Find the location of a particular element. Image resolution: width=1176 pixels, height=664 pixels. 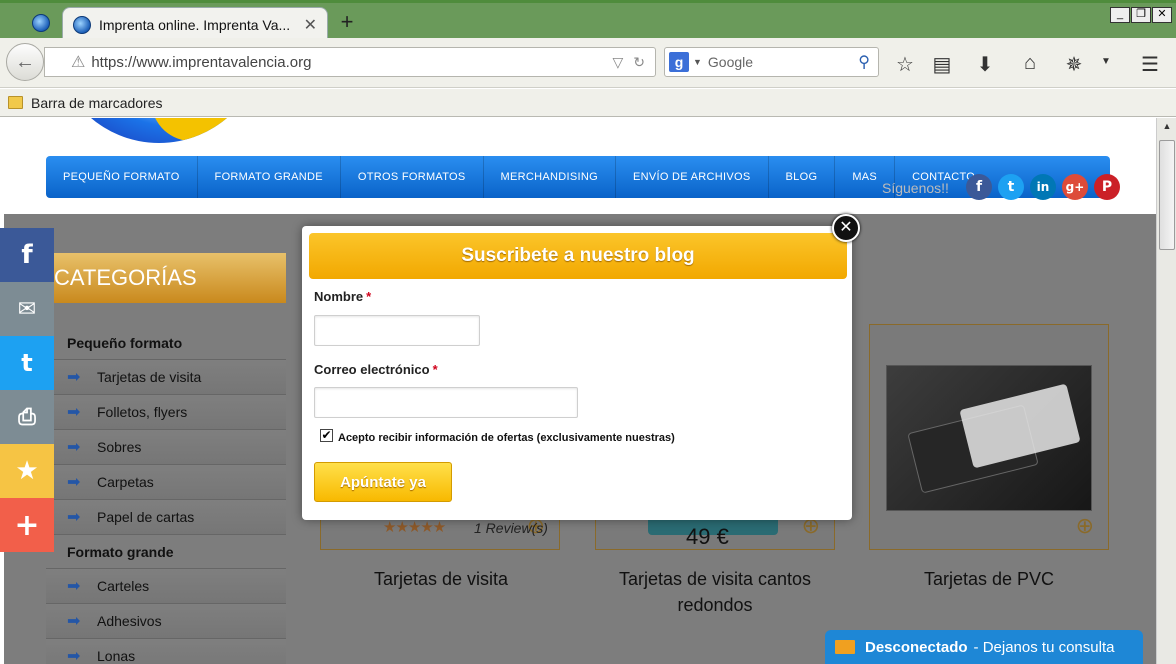

site-logo is located at coordinates (159, 130).